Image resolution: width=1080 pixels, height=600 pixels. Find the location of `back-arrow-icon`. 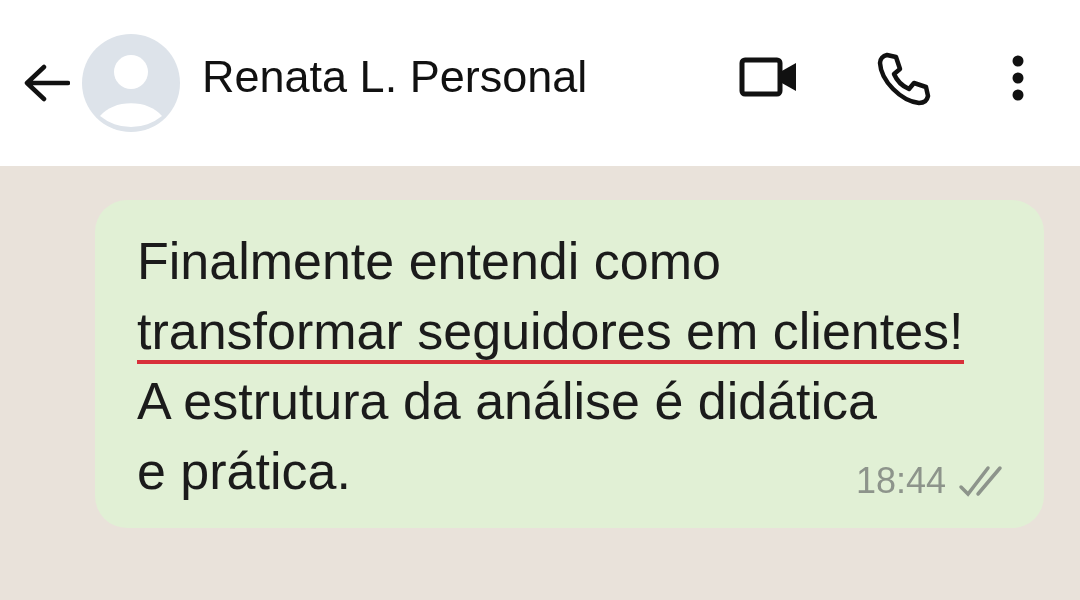

back-arrow-icon is located at coordinates (46, 83).